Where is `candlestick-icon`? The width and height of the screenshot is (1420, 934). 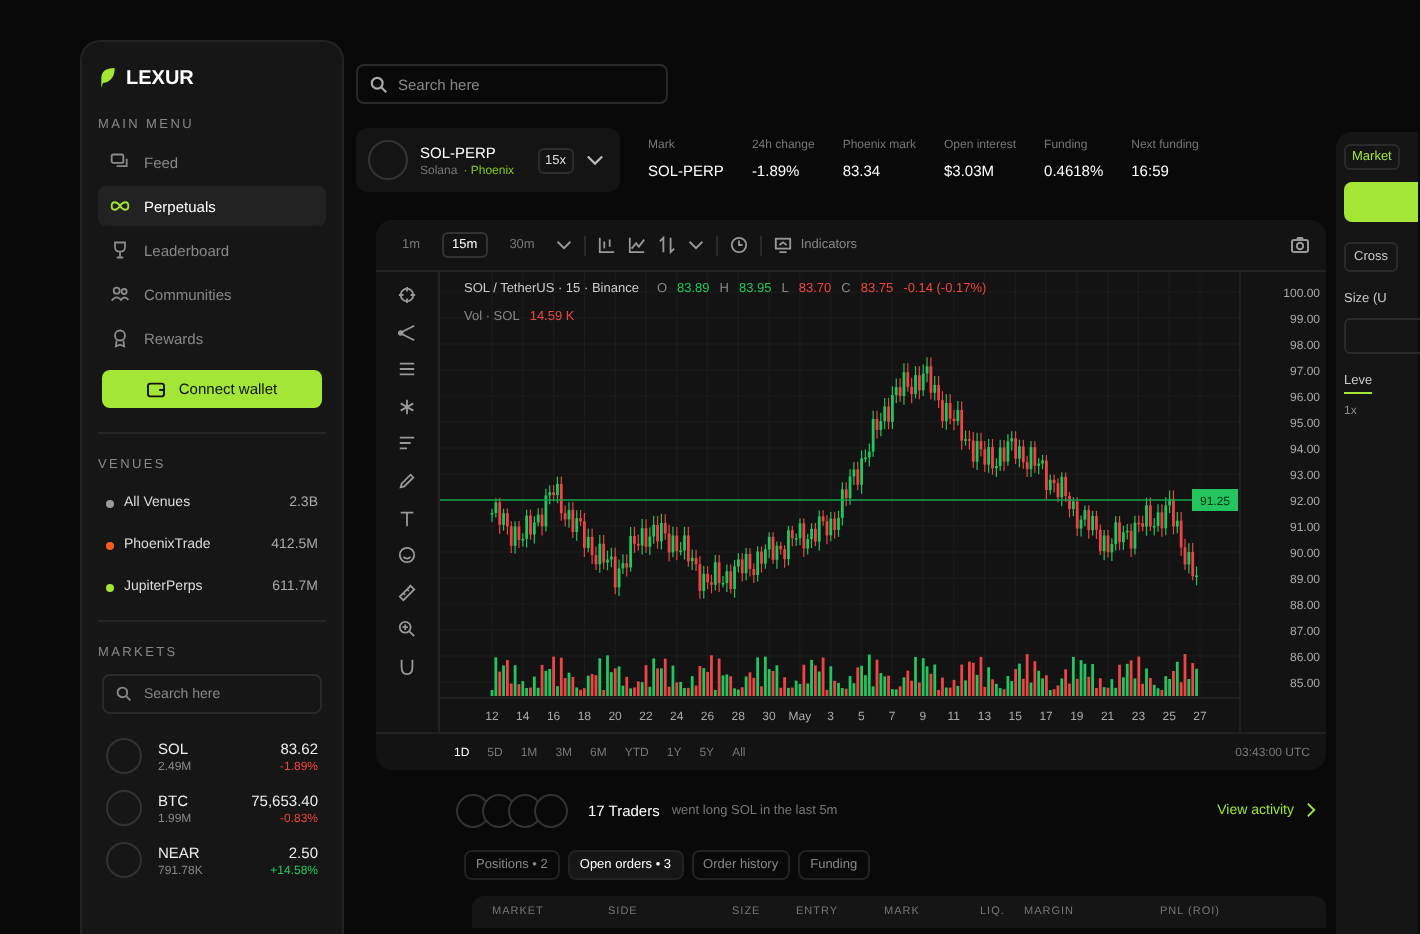 candlestick-icon is located at coordinates (607, 245).